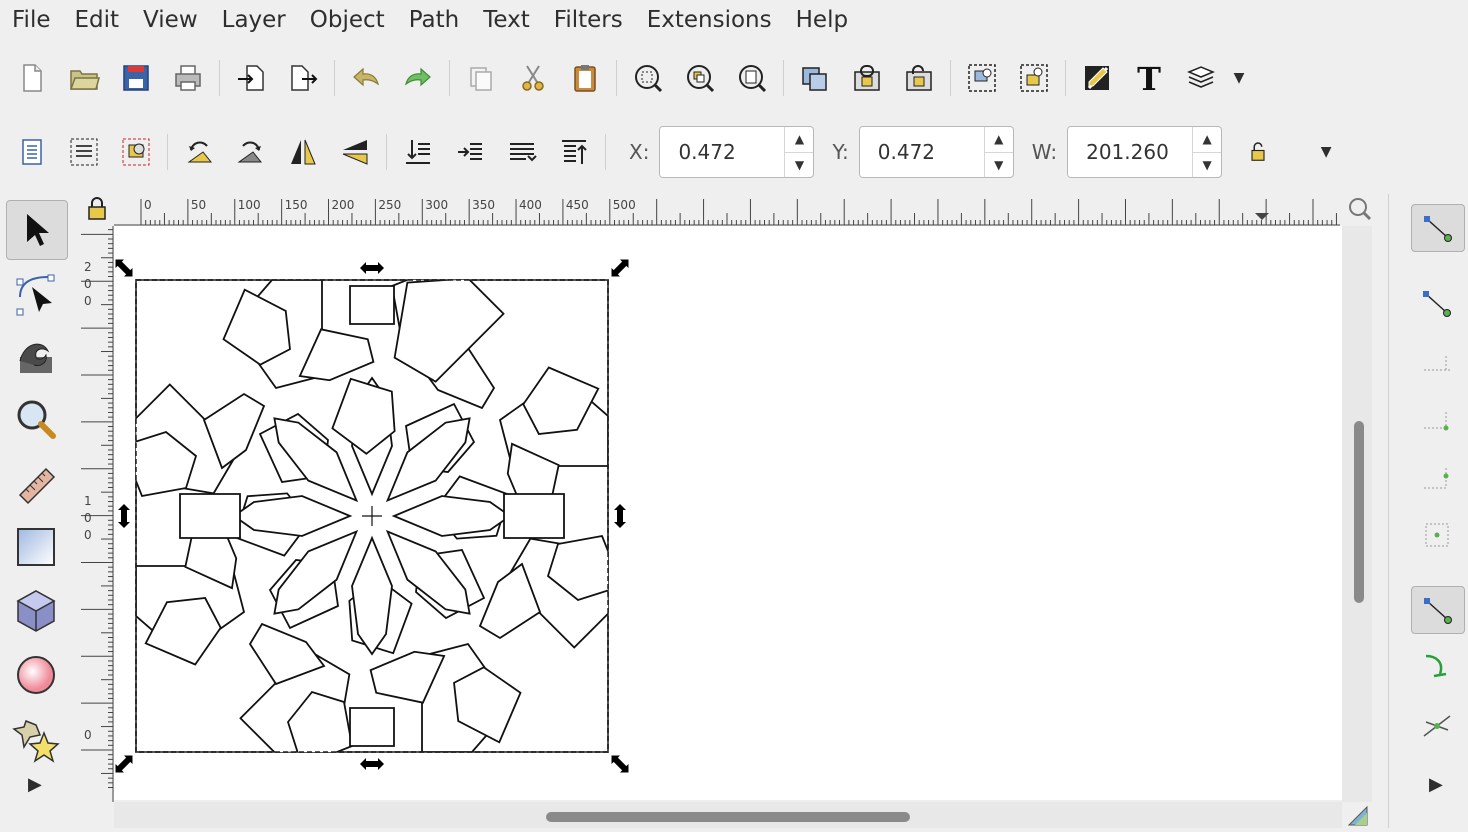 Image resolution: width=1468 pixels, height=832 pixels. I want to click on horizontal-scrollbar, so click(728, 815).